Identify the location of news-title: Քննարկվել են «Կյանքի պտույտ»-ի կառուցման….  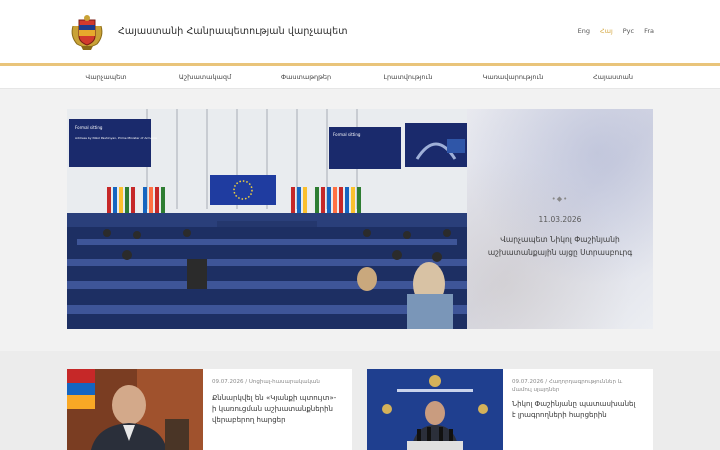
(276, 409).